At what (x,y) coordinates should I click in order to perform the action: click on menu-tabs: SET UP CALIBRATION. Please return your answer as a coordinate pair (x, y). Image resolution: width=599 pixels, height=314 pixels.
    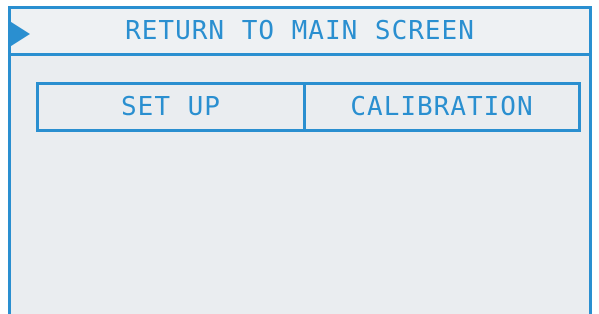
    Looking at the image, I should click on (308, 107).